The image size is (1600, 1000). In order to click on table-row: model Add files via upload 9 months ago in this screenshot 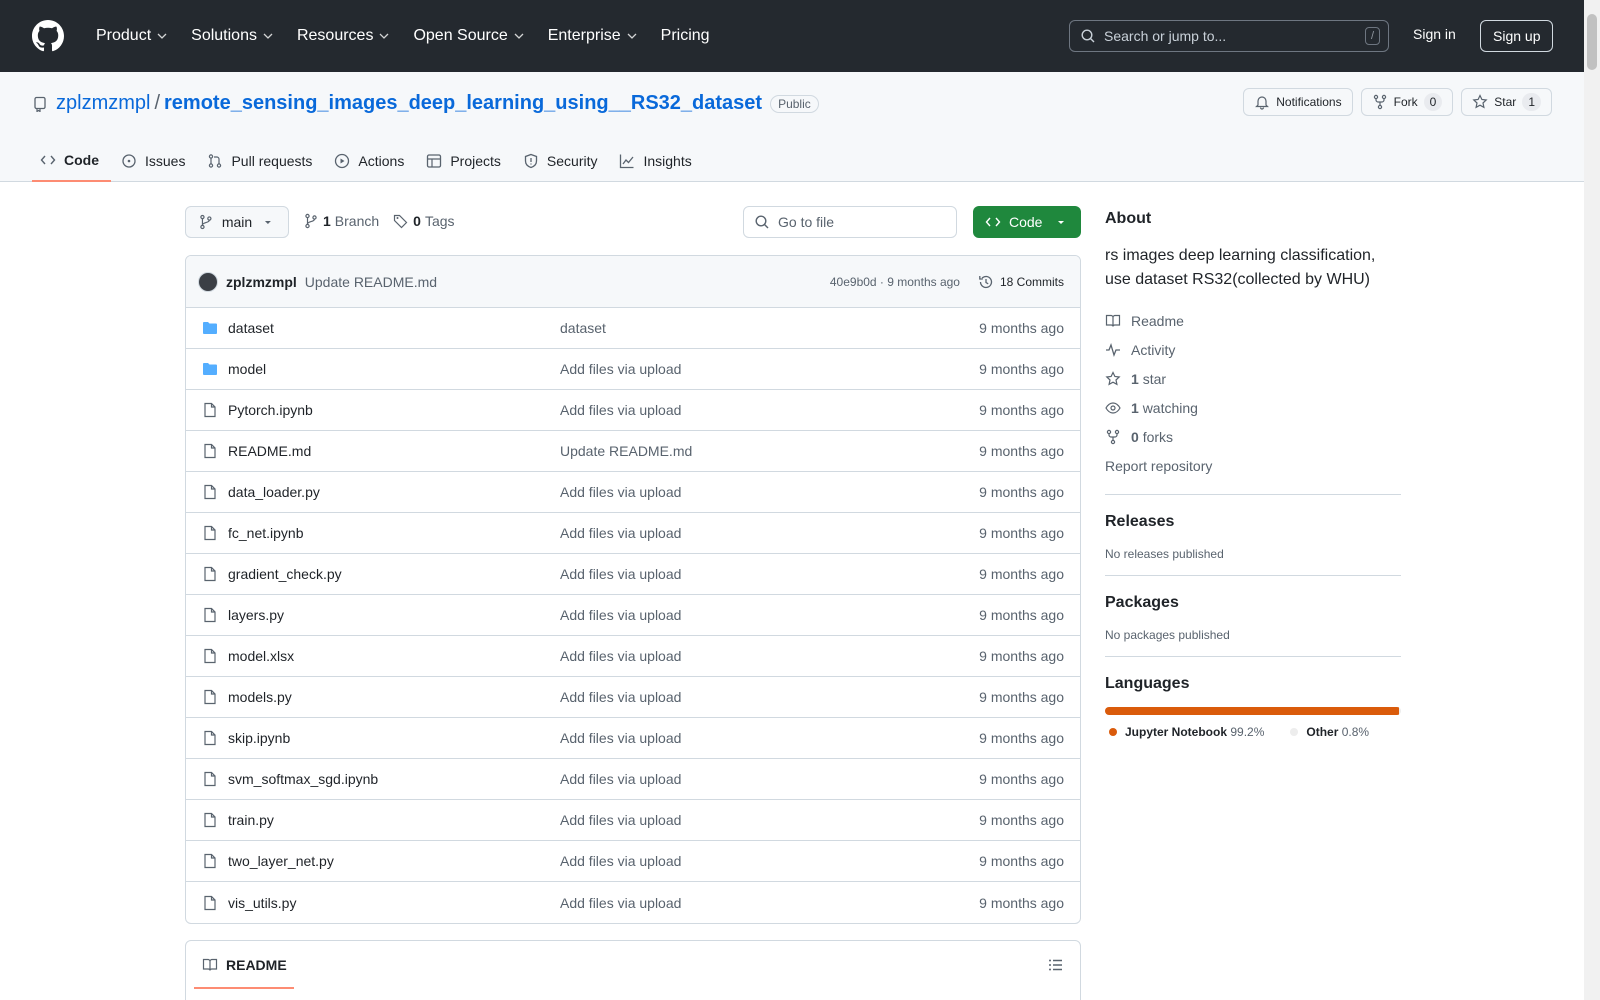, I will do `click(633, 369)`.